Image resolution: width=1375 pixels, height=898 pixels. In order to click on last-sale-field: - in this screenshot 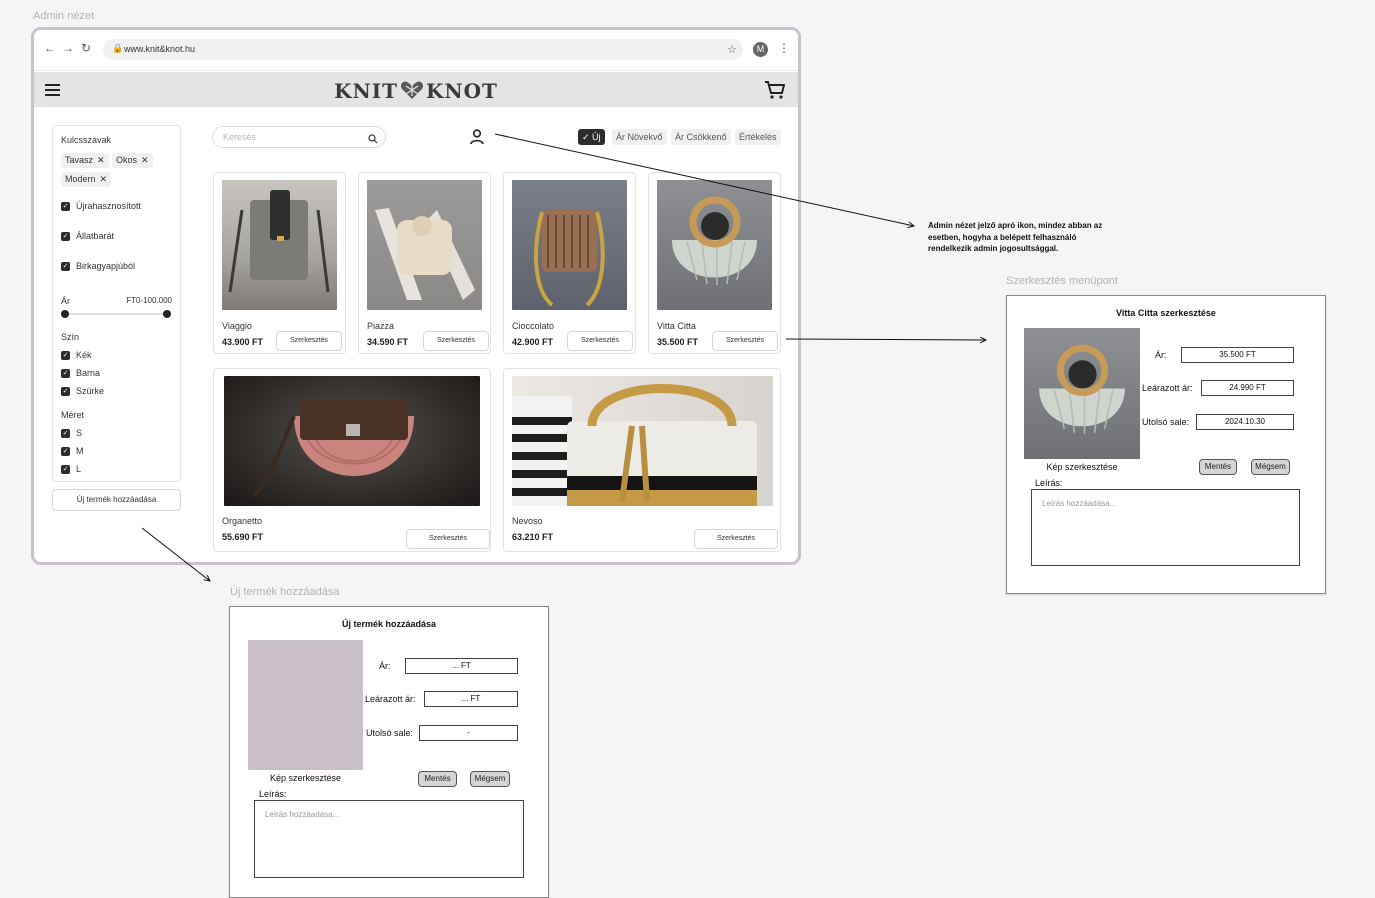, I will do `click(468, 733)`.